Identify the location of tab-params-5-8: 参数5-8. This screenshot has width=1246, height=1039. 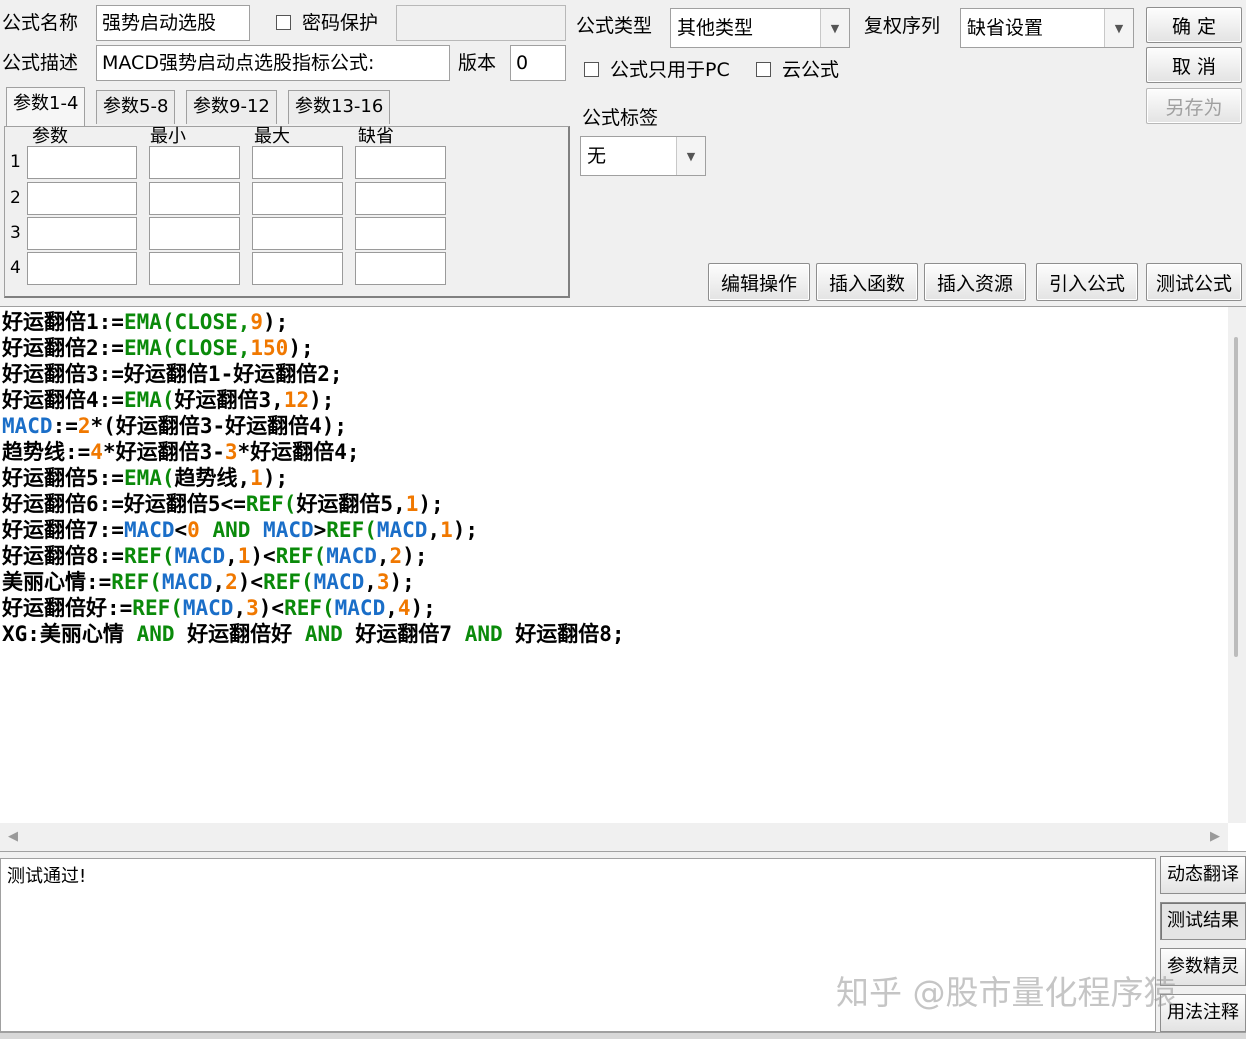
(136, 107).